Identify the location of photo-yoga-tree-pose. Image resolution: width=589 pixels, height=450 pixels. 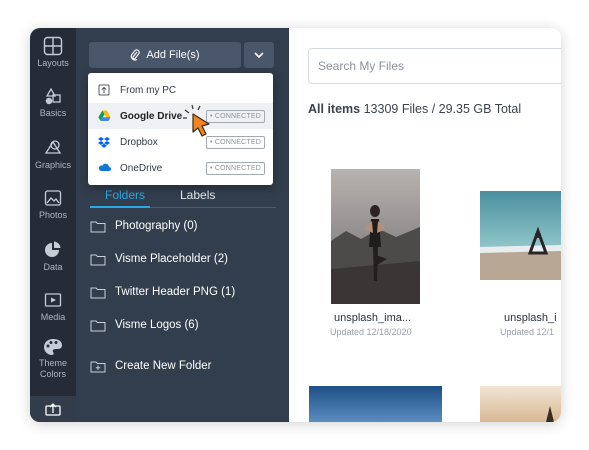
(375, 236).